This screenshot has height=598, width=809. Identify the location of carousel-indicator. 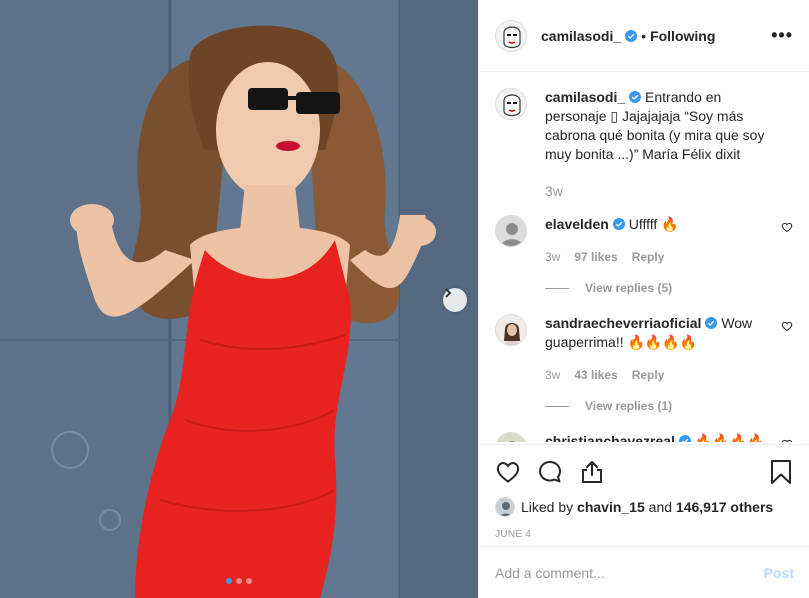
(239, 581).